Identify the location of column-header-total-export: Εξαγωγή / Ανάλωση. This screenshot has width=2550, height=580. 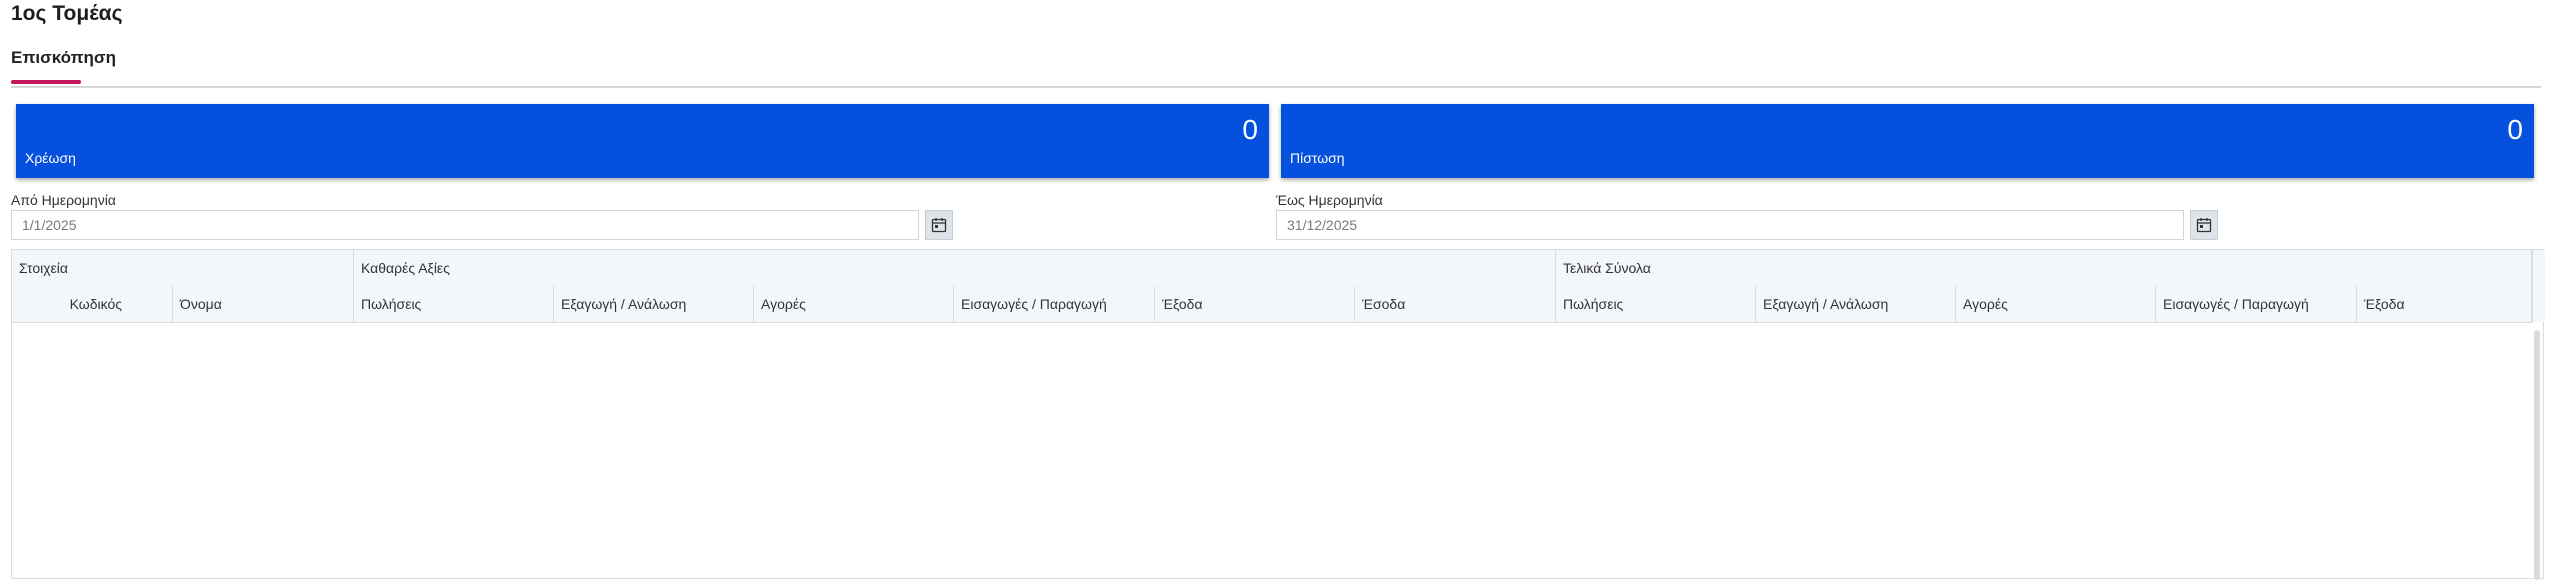
(1856, 304).